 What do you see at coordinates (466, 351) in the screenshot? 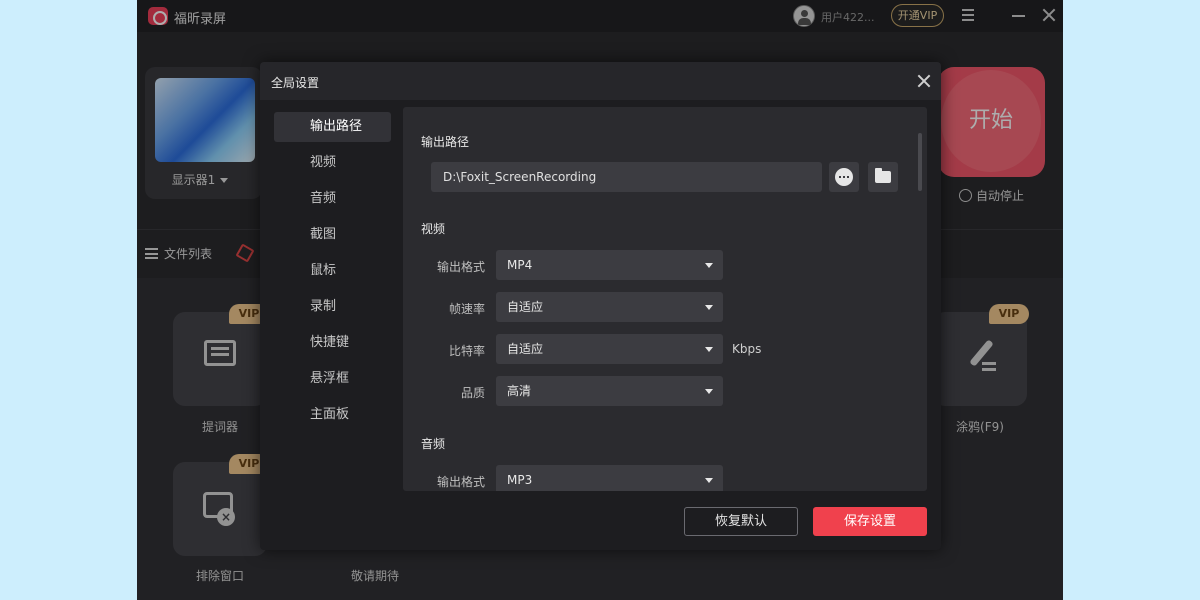
I see `bitrate-label: 比特率` at bounding box center [466, 351].